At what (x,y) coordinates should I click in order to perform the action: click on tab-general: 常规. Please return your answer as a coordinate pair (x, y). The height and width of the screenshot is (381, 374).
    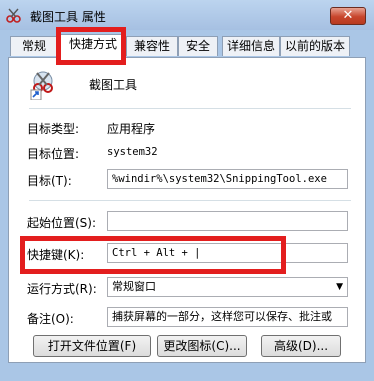
    Looking at the image, I should click on (34, 46).